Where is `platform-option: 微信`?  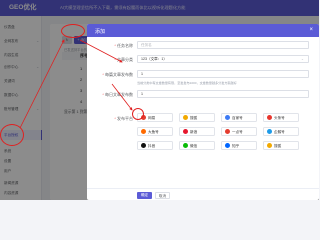
platform-option: 微信 is located at coordinates (197, 145).